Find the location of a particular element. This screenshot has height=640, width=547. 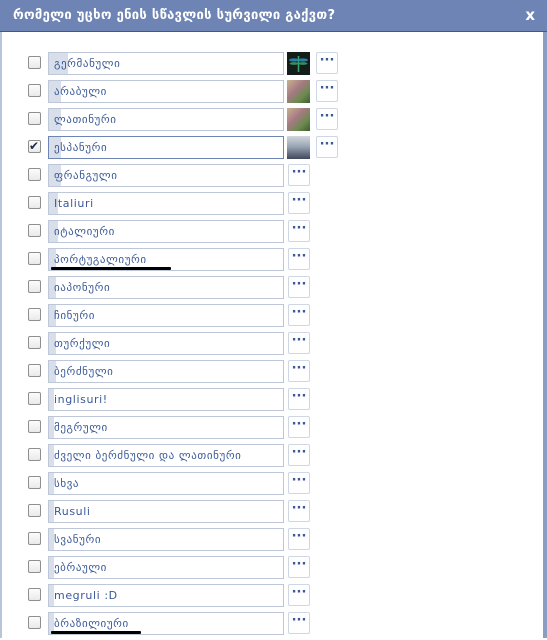

option-vote-box: მეგრული is located at coordinates (166, 427).